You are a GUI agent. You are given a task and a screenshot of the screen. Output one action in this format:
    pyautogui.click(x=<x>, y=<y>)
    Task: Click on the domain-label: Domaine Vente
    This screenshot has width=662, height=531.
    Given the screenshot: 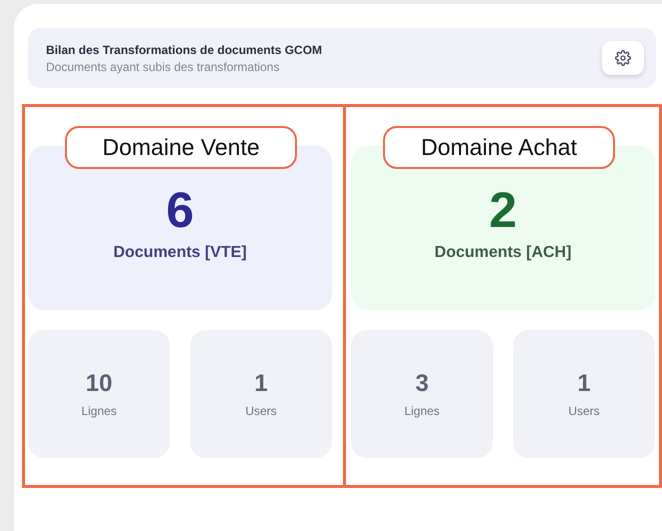 What is the action you would take?
    pyautogui.click(x=181, y=147)
    